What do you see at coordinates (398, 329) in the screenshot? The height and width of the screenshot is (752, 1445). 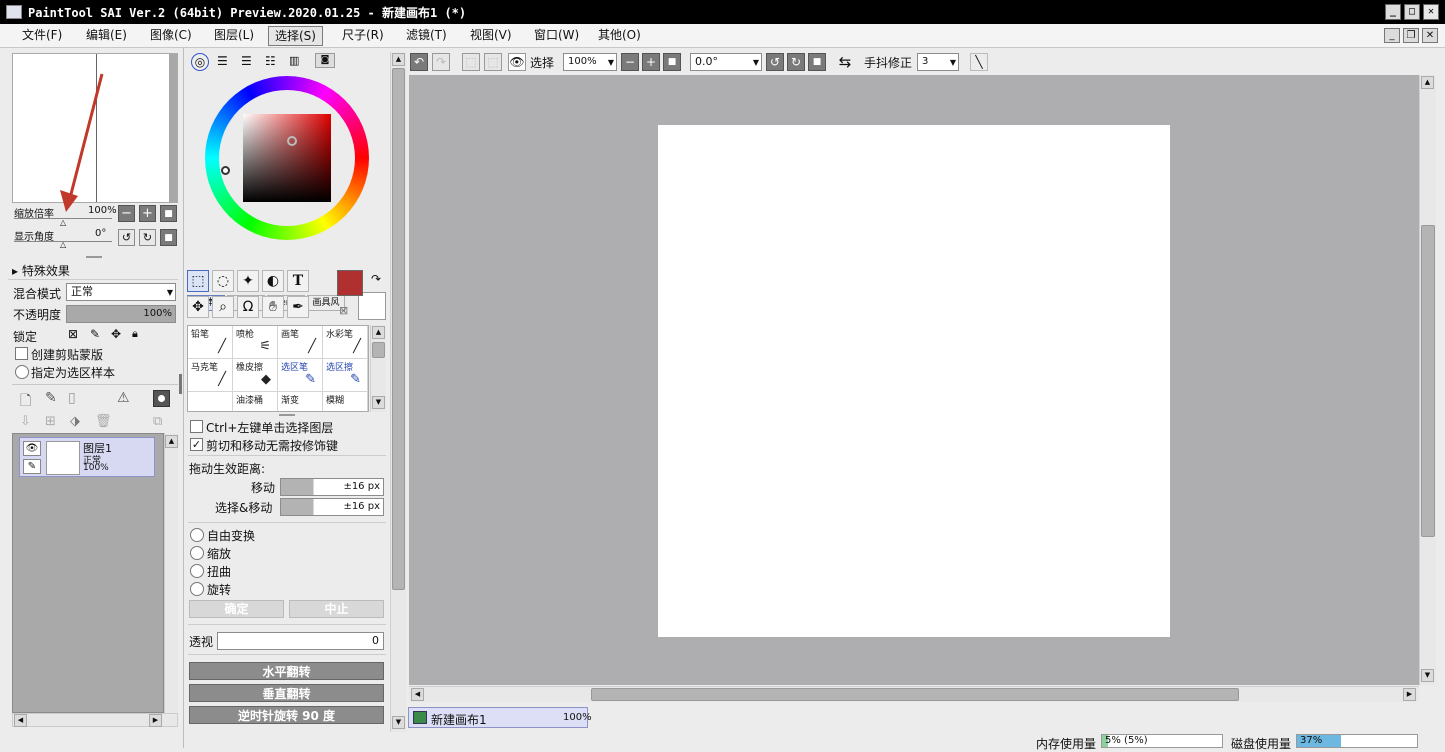 I see `tool-panel-scroll-thumb` at bounding box center [398, 329].